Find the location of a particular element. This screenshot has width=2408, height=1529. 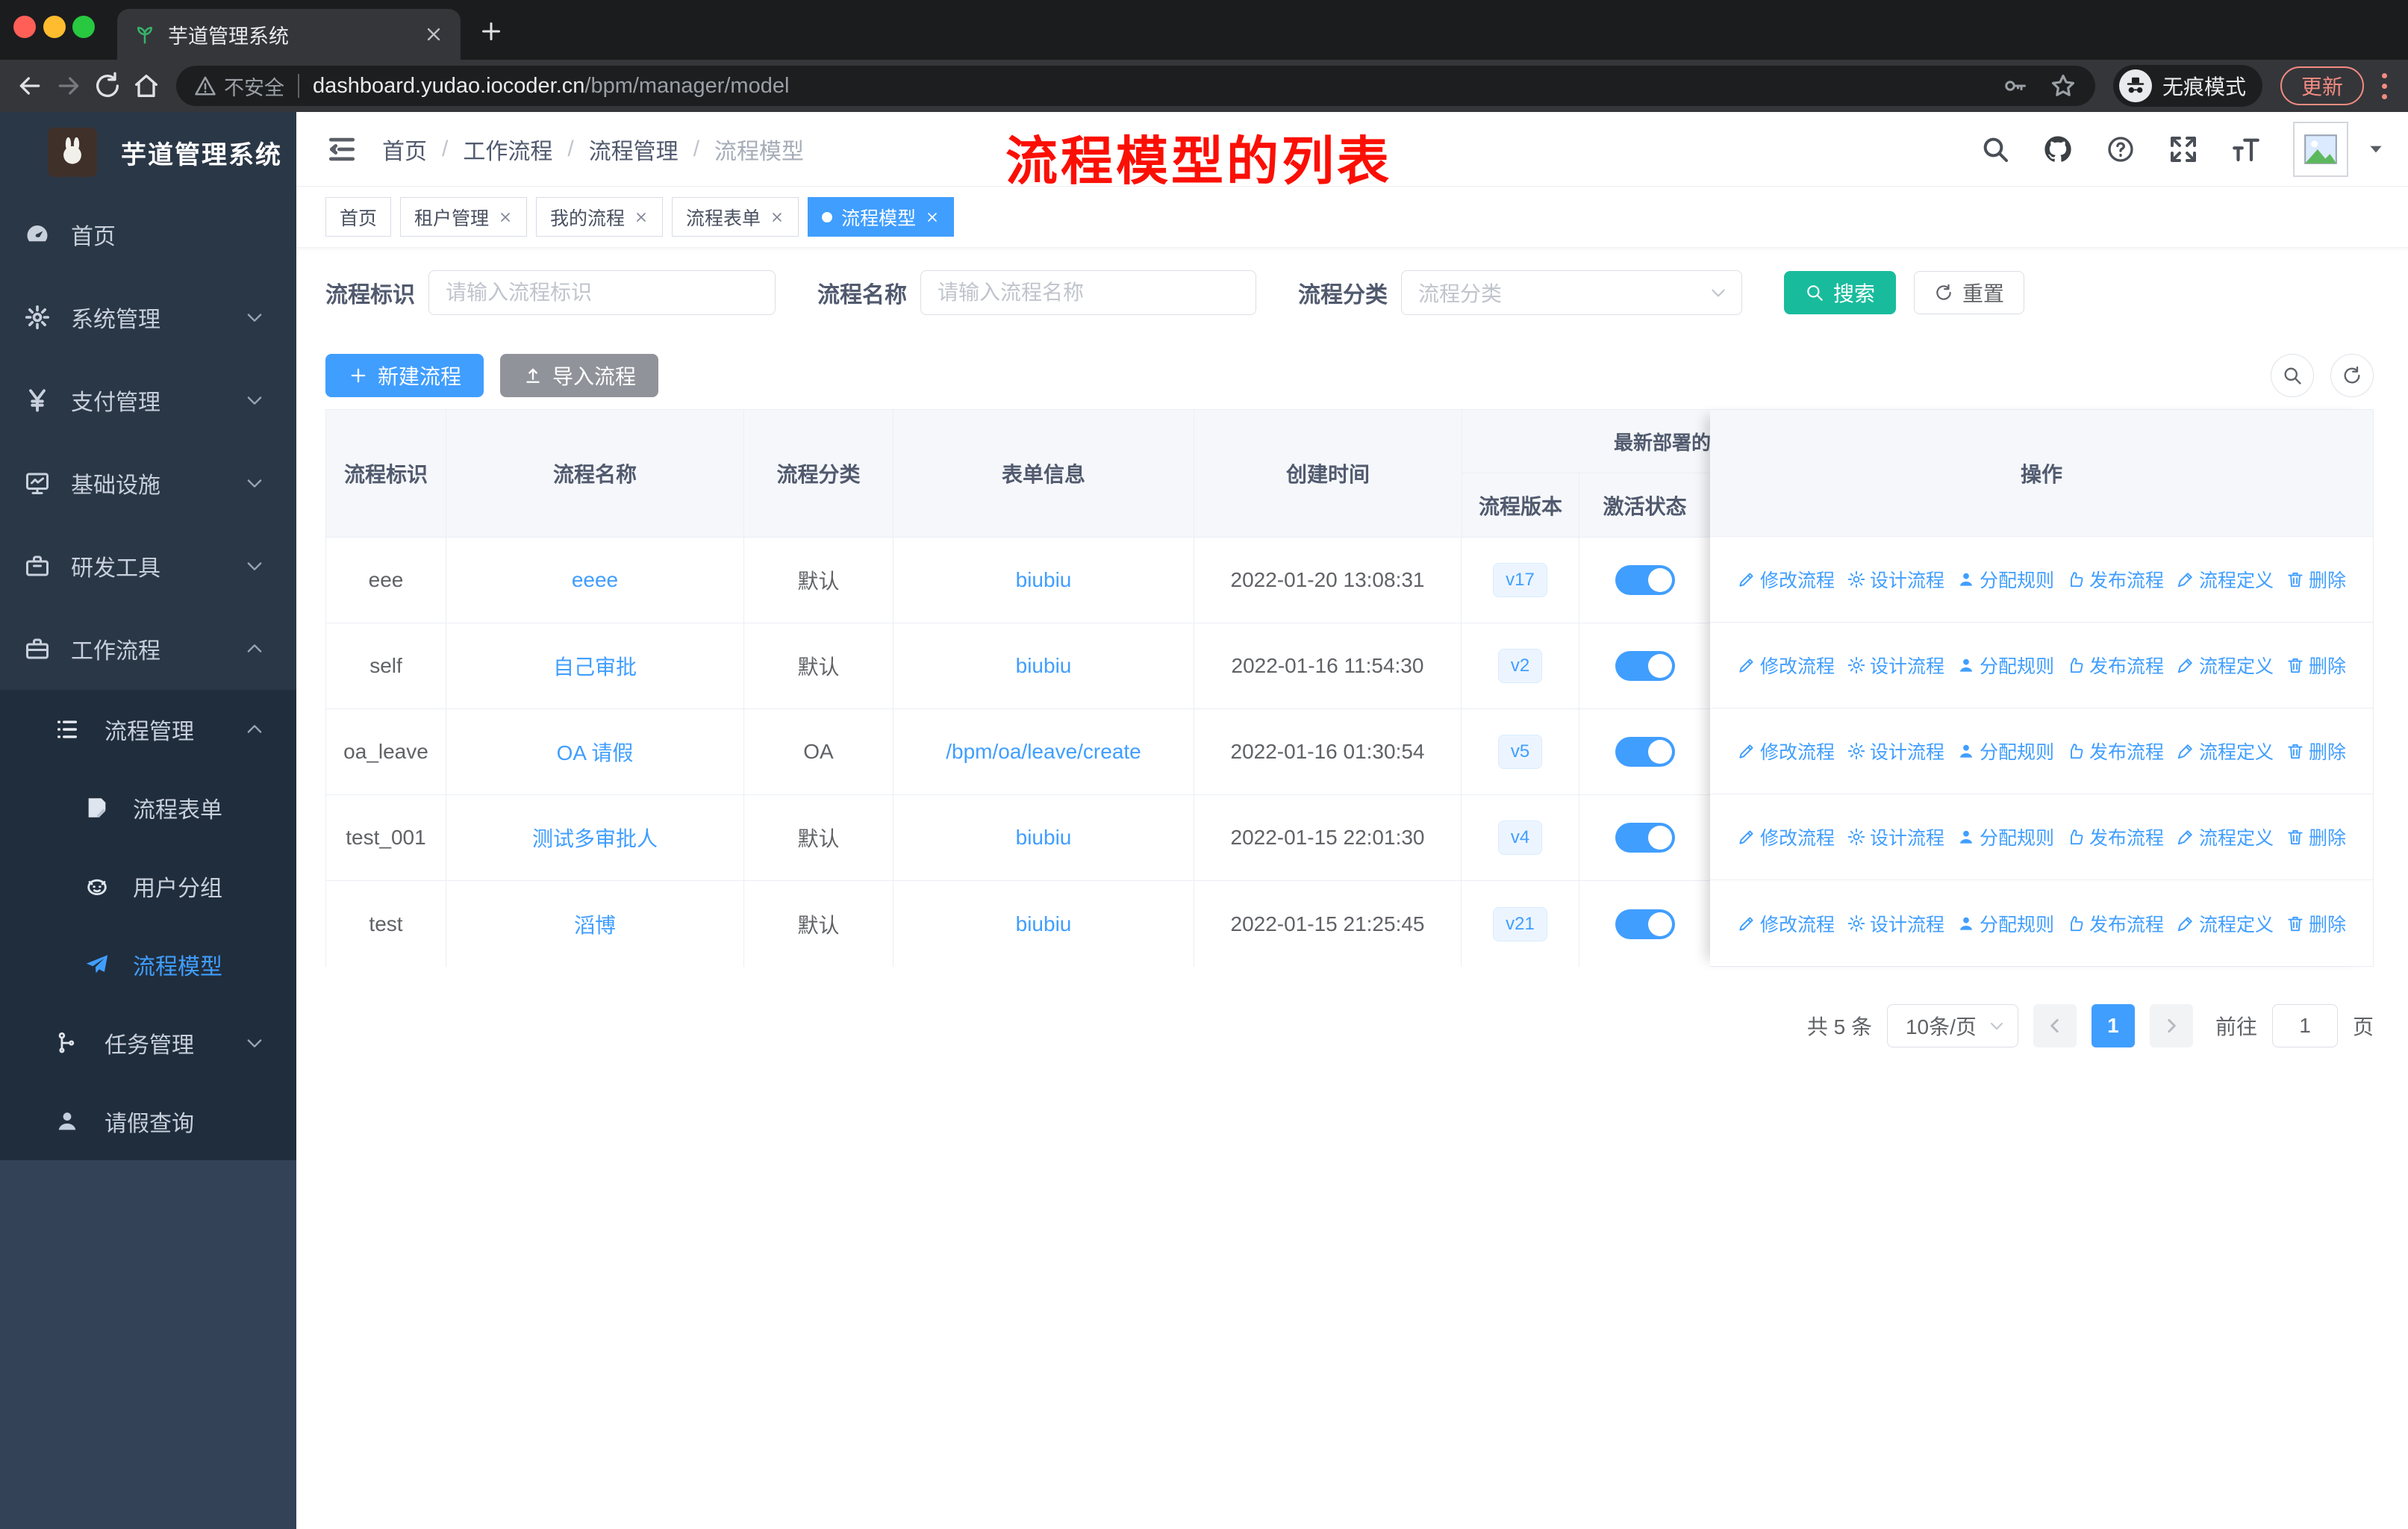

help-icon is located at coordinates (2120, 149).